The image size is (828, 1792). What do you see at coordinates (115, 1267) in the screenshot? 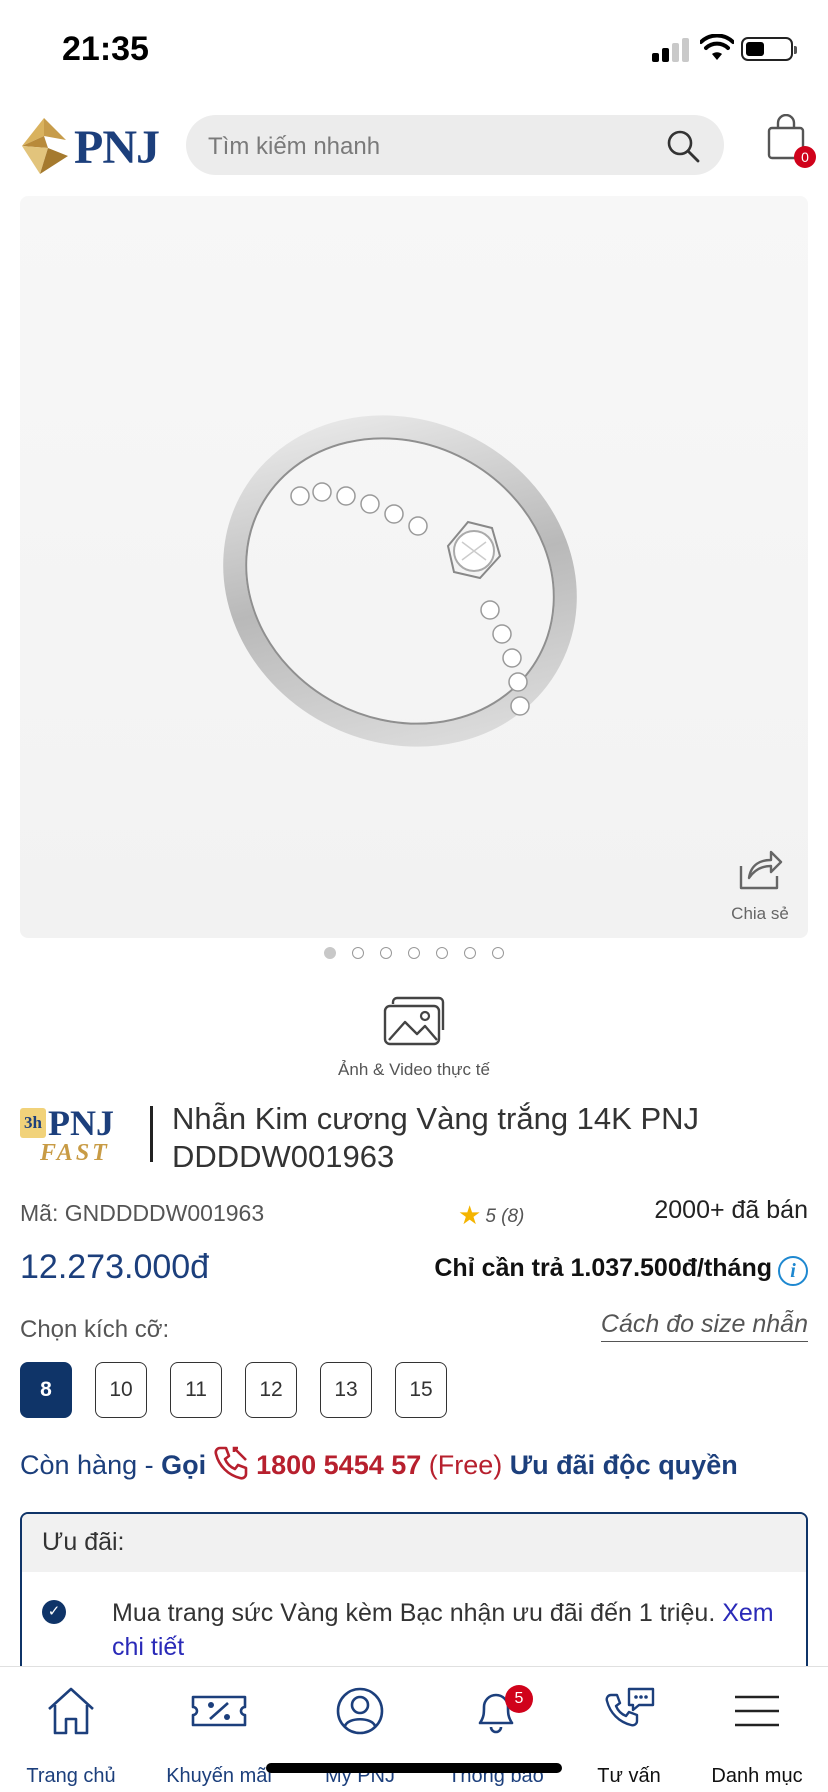
I see `product-price: 12.273.000đ` at bounding box center [115, 1267].